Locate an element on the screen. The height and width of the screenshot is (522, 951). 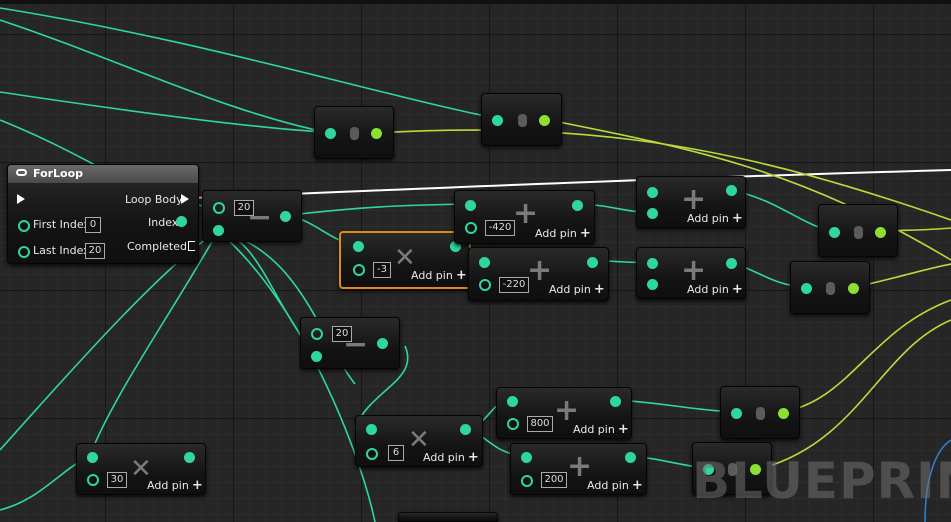
first-index-value: 0 is located at coordinates (93, 225).